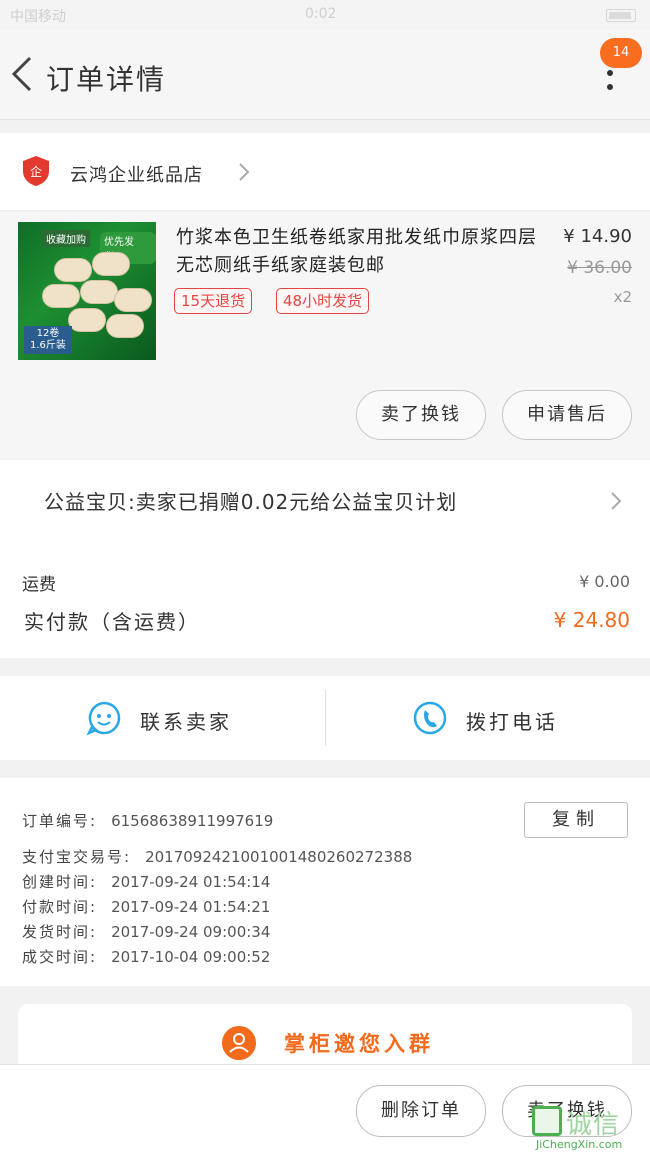 The height and width of the screenshot is (1155, 650). I want to click on page-title: 订单详情, so click(106, 79).